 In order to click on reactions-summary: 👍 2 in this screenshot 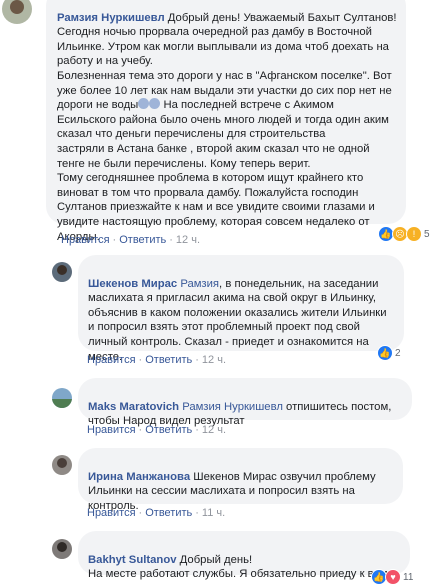, I will do `click(389, 353)`.